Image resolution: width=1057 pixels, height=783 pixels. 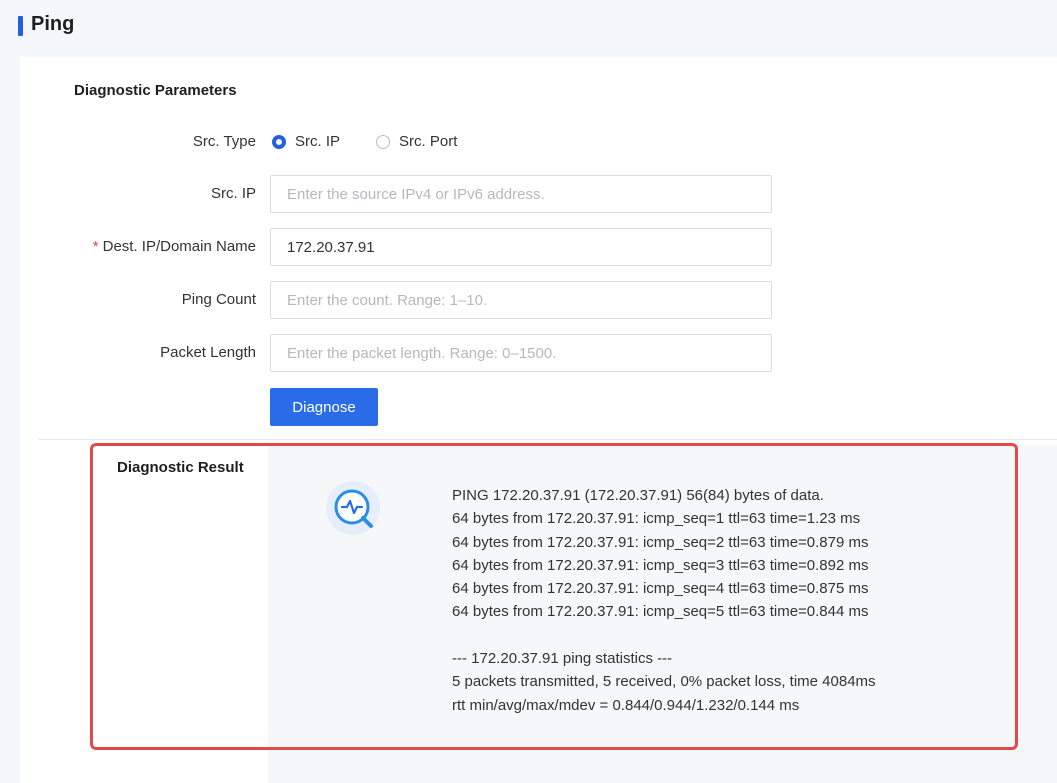 I want to click on radio-unchecked-icon, so click(x=383, y=141).